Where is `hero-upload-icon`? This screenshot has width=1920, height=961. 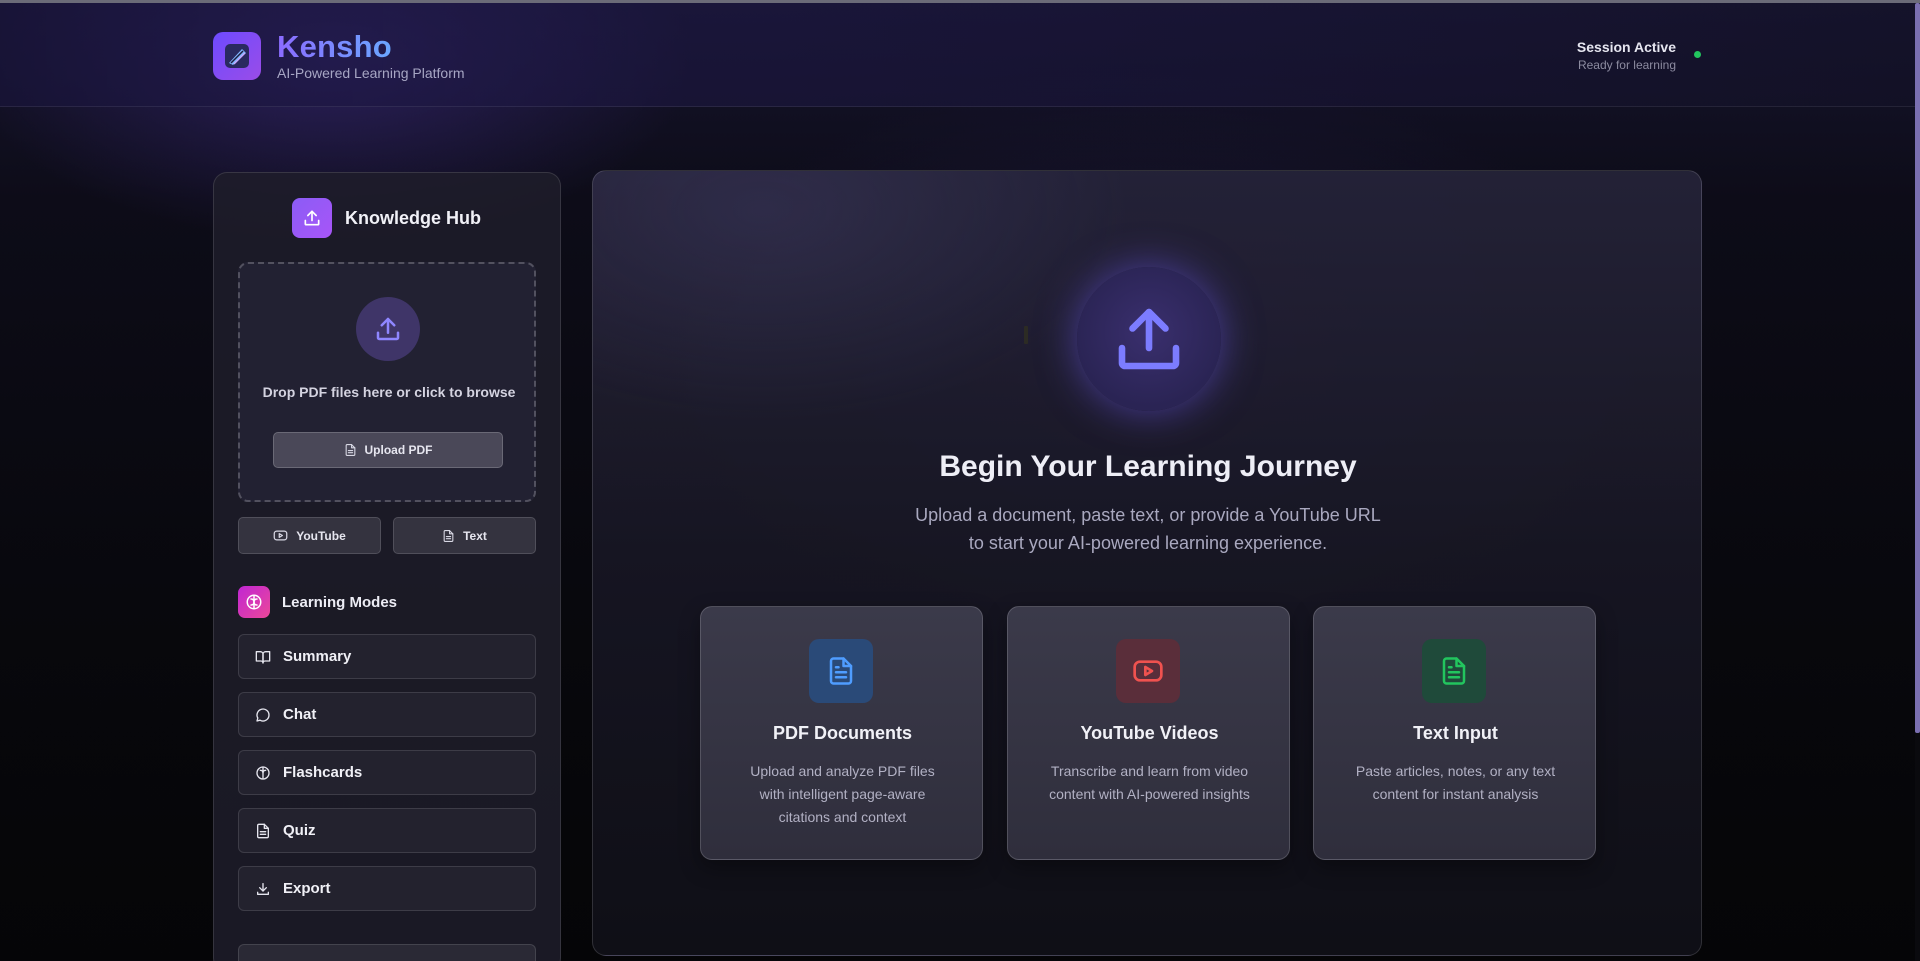
hero-upload-icon is located at coordinates (1149, 339).